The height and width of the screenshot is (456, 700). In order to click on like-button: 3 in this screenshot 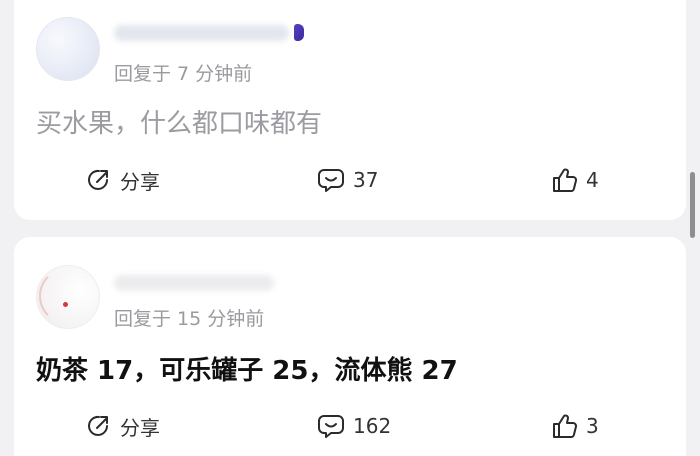, I will do `click(575, 426)`.